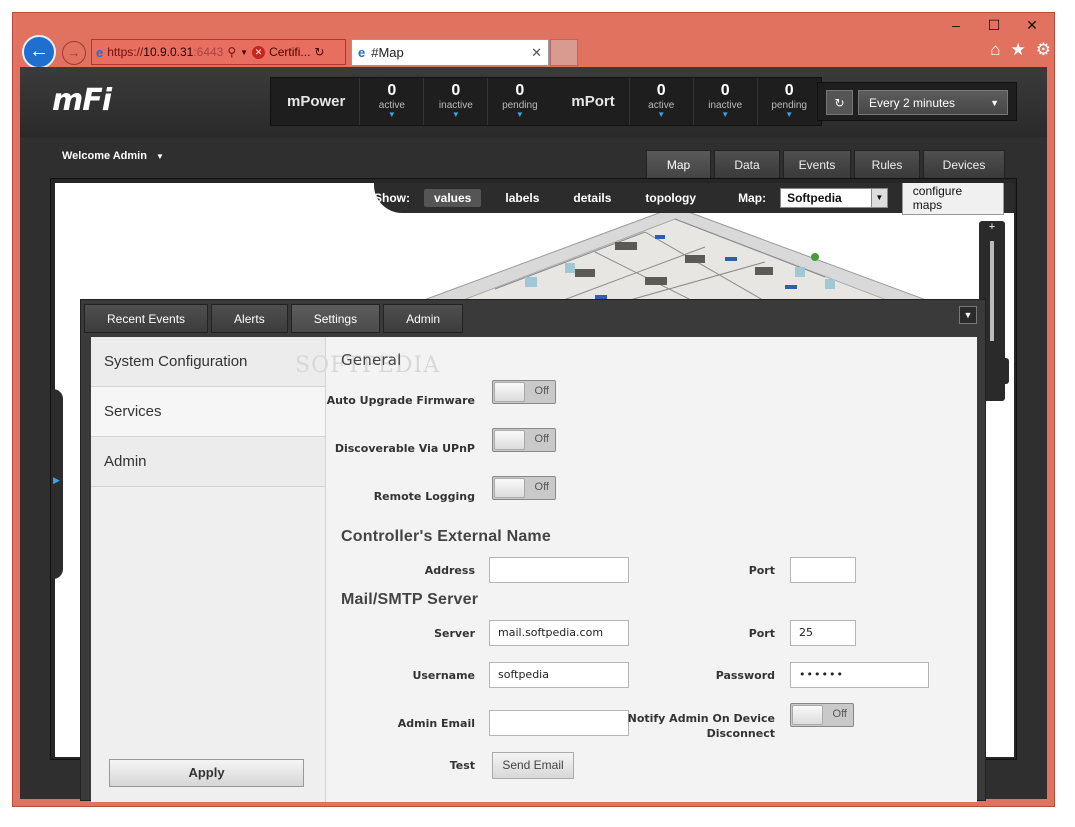 This screenshot has width=1075, height=827. I want to click on welcome-menu: Welcome Admin ▼, so click(113, 156).